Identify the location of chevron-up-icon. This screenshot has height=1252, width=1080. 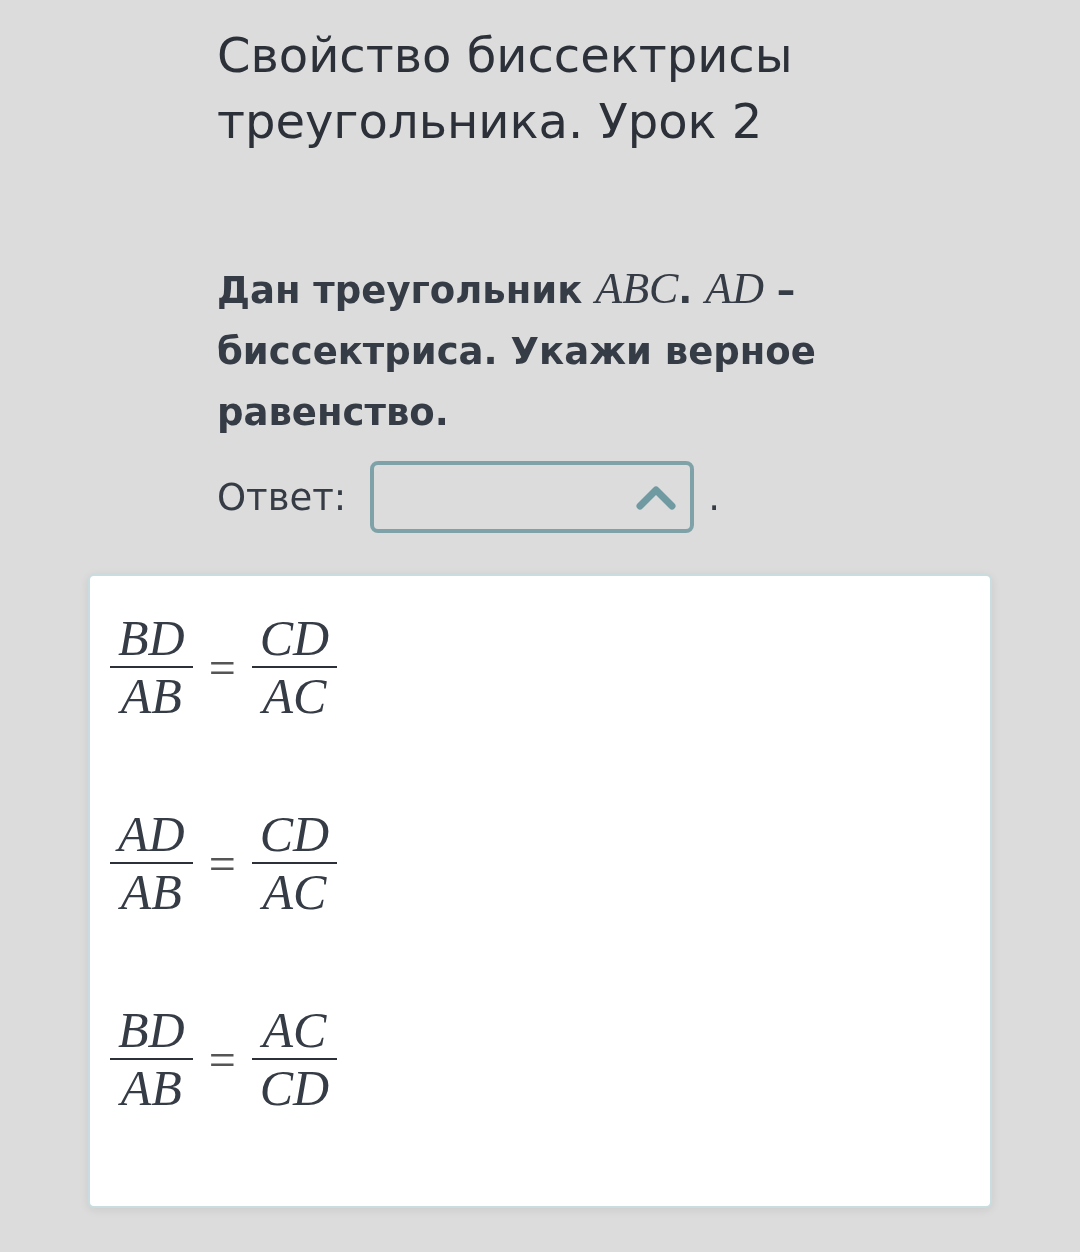
(656, 497).